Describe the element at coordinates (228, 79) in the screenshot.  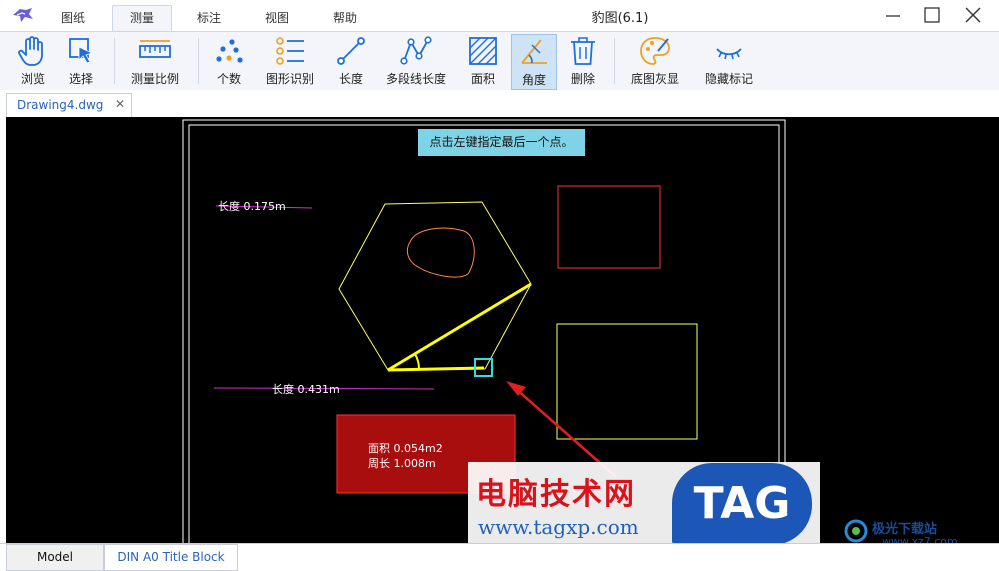
I see `count-label: 个数` at that location.